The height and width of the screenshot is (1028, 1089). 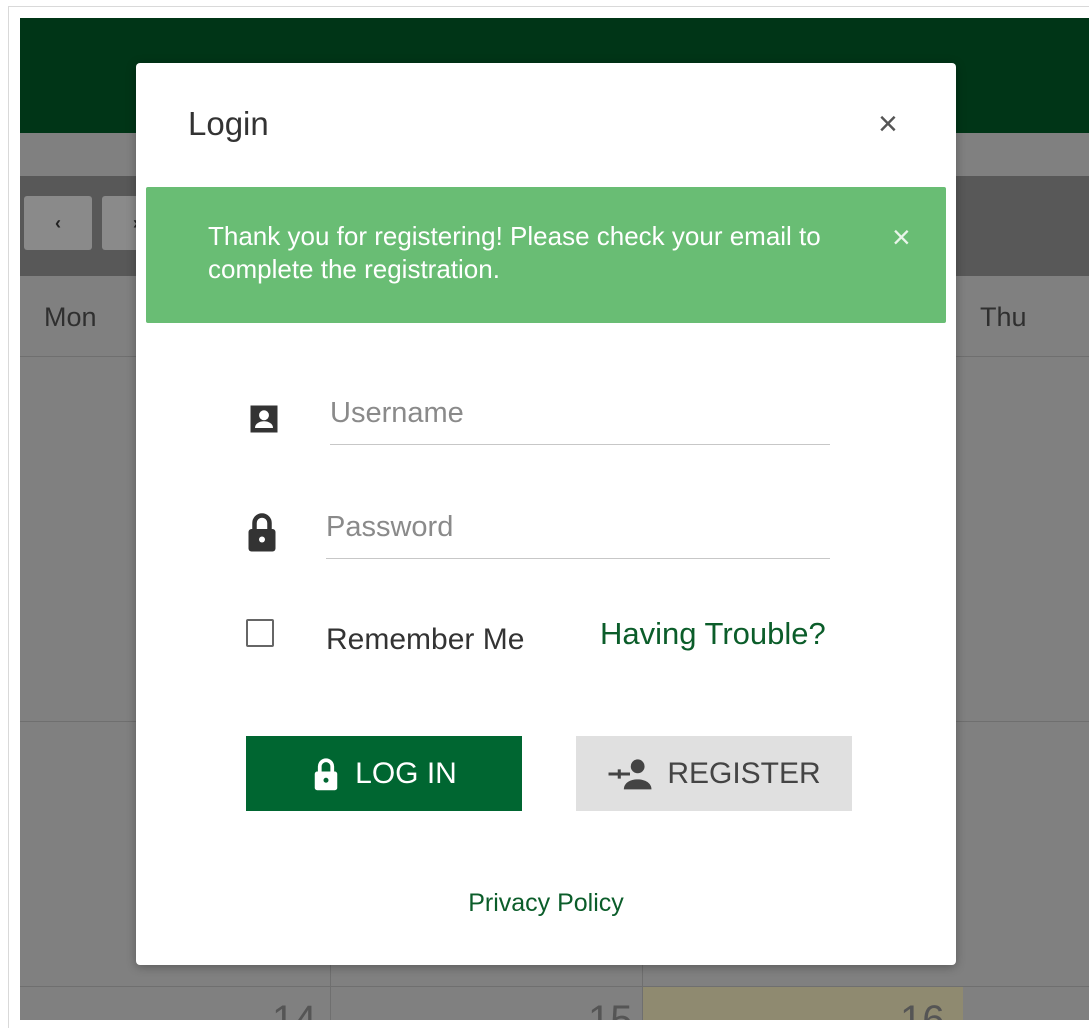 I want to click on date-number: 14, so click(x=294, y=1009).